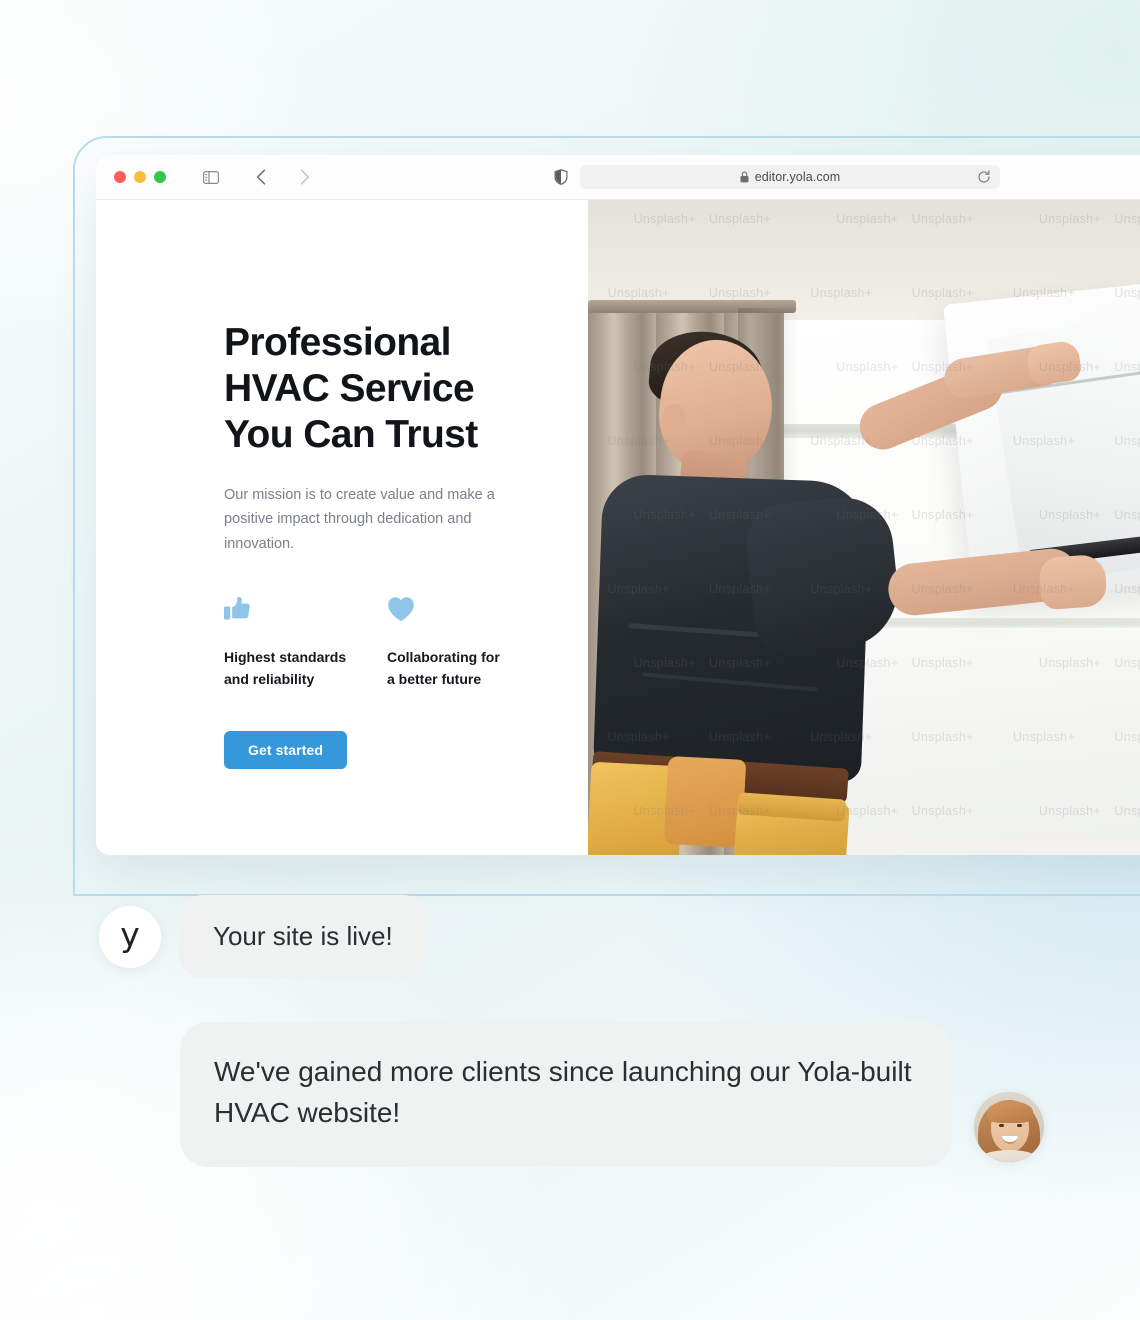 The width and height of the screenshot is (1140, 1320). What do you see at coordinates (296, 668) in the screenshot?
I see `feature-label-standards: Highest standards and reliability` at bounding box center [296, 668].